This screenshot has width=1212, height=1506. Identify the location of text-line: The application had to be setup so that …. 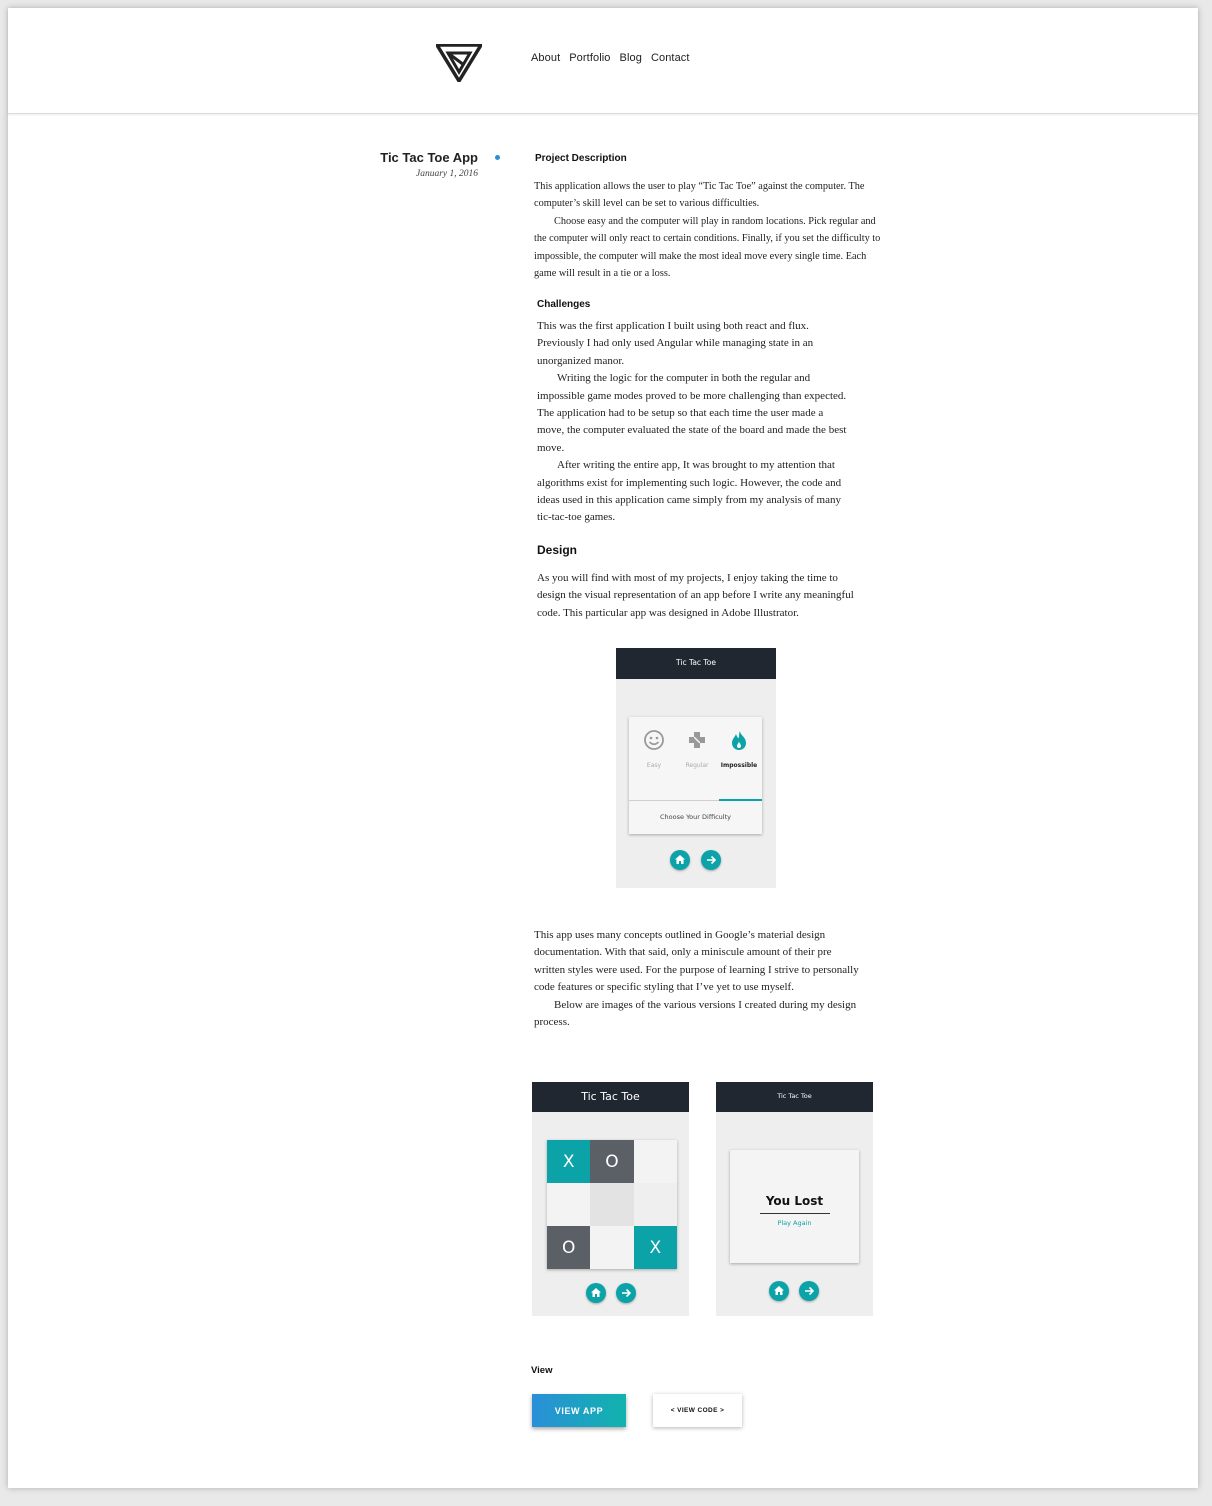
(680, 413).